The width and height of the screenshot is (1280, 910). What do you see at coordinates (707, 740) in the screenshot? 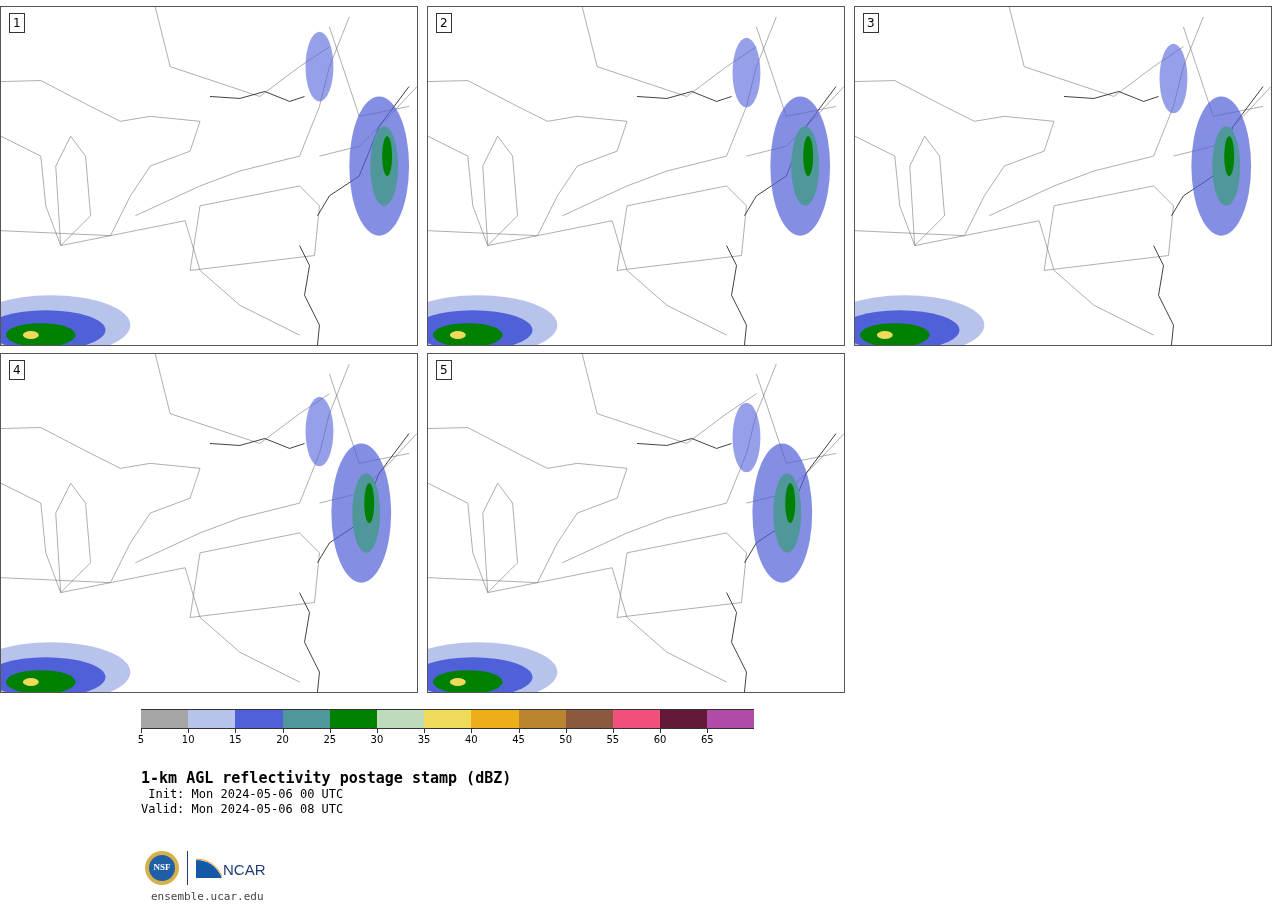
I see `colorbar-tick-label: 65` at bounding box center [707, 740].